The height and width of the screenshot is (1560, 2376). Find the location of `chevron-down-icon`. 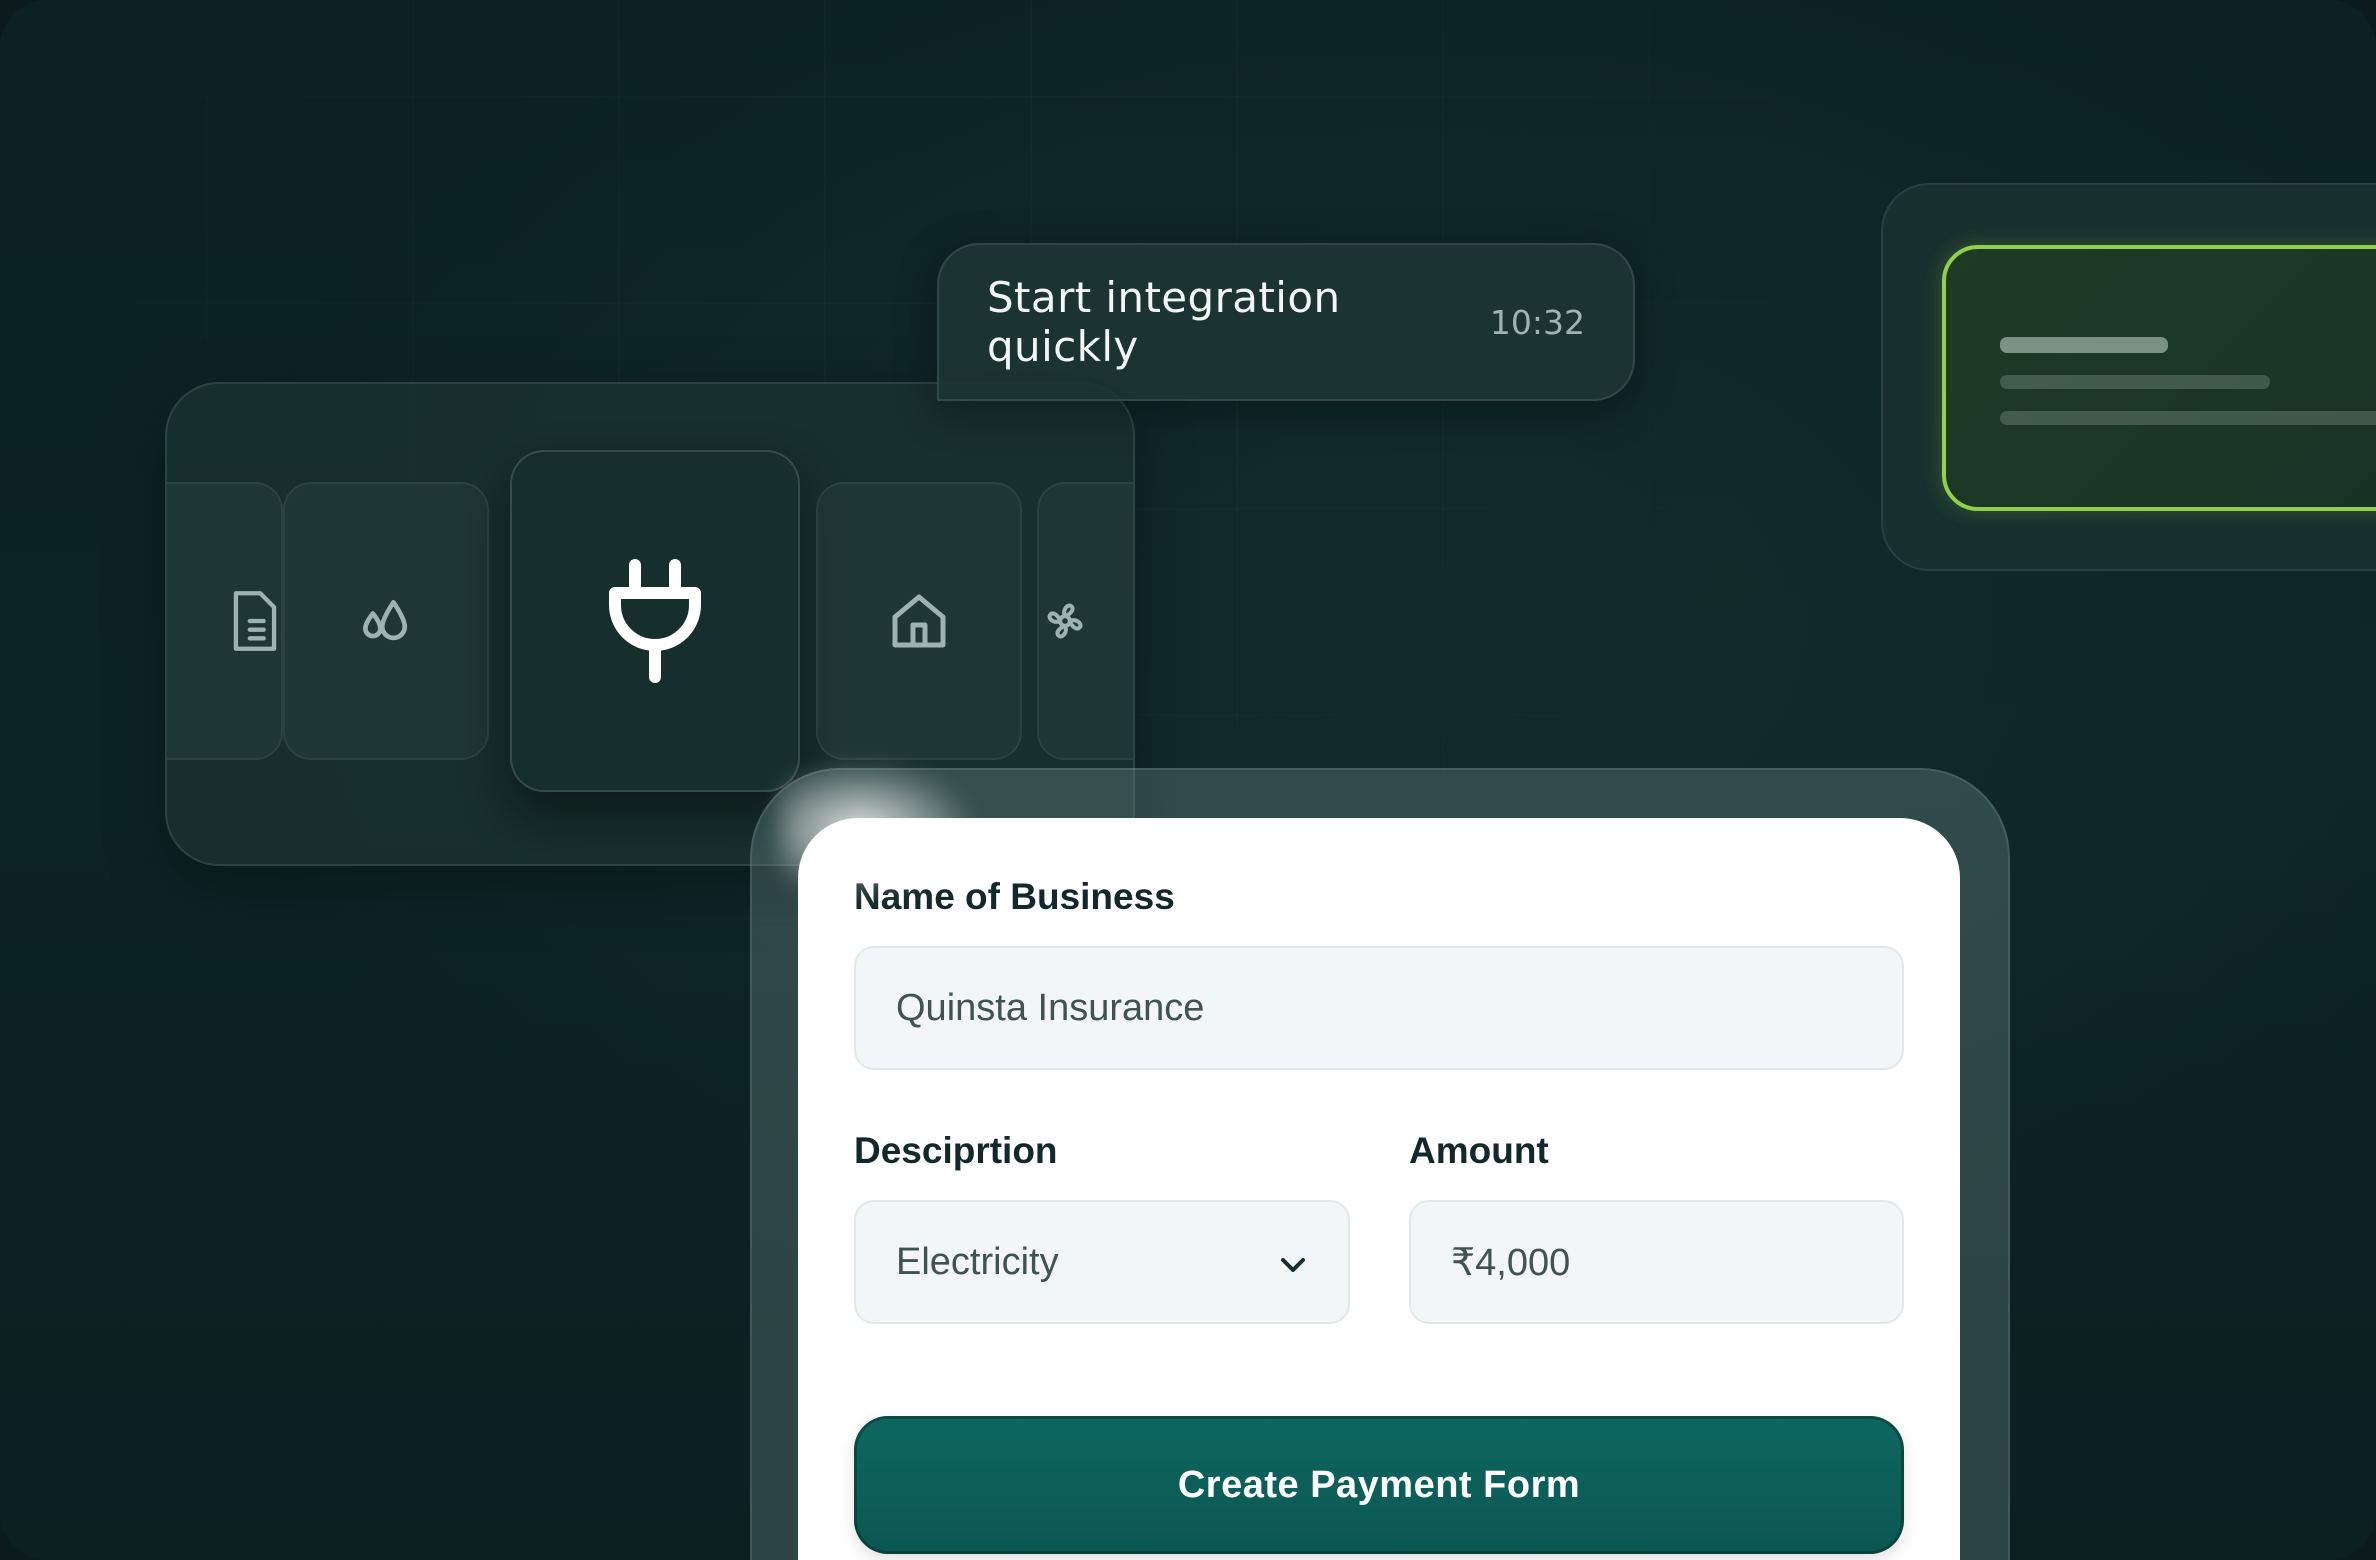

chevron-down-icon is located at coordinates (1293, 1262).